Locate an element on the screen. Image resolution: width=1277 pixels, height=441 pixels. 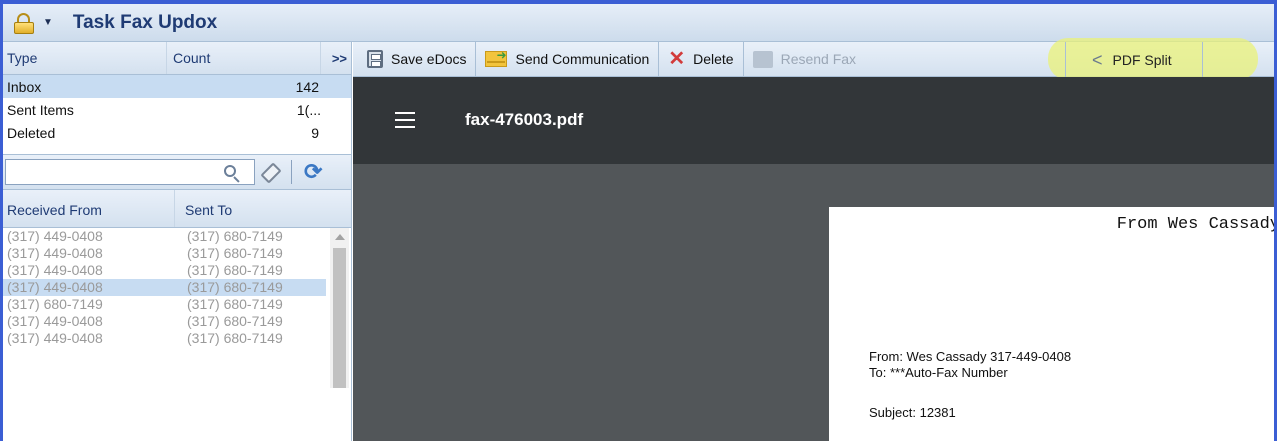
fax-icon is located at coordinates (762, 59).